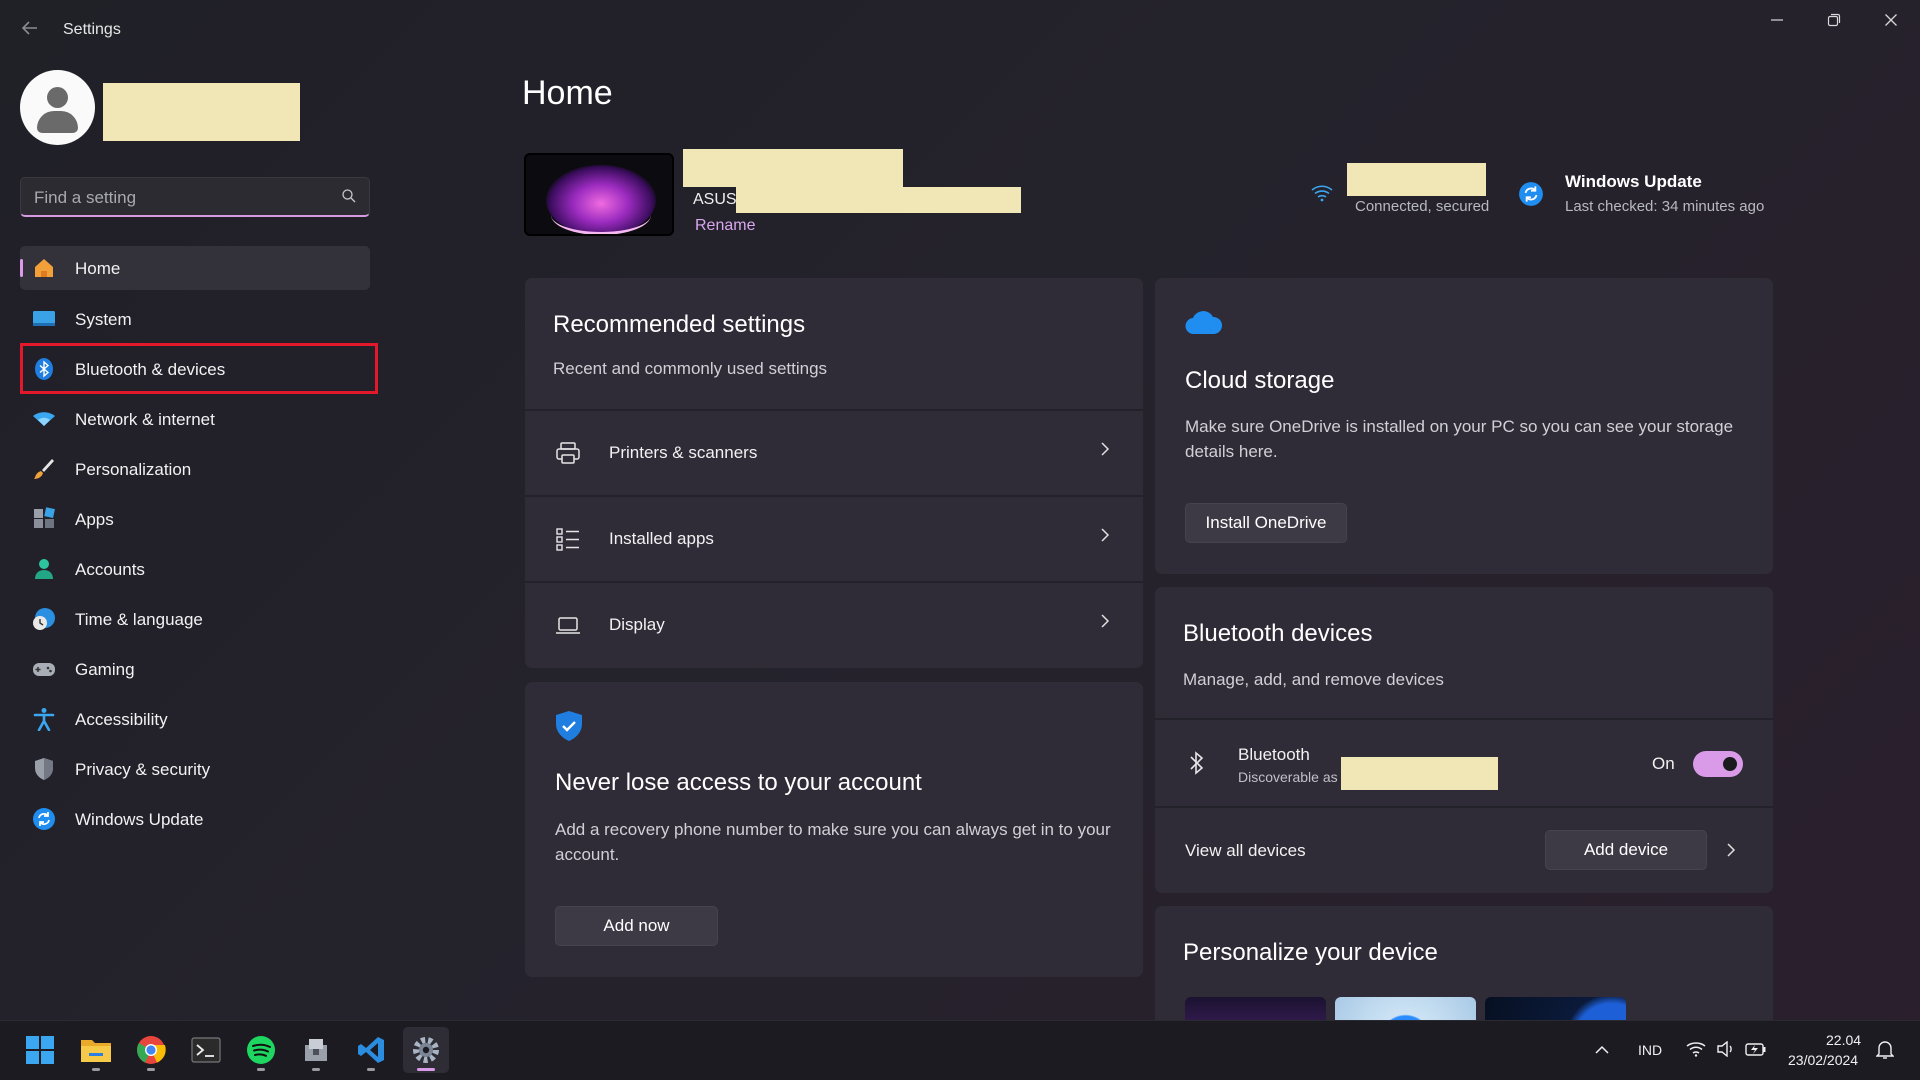 This screenshot has width=1920, height=1080. I want to click on terminal-icon, so click(206, 1050).